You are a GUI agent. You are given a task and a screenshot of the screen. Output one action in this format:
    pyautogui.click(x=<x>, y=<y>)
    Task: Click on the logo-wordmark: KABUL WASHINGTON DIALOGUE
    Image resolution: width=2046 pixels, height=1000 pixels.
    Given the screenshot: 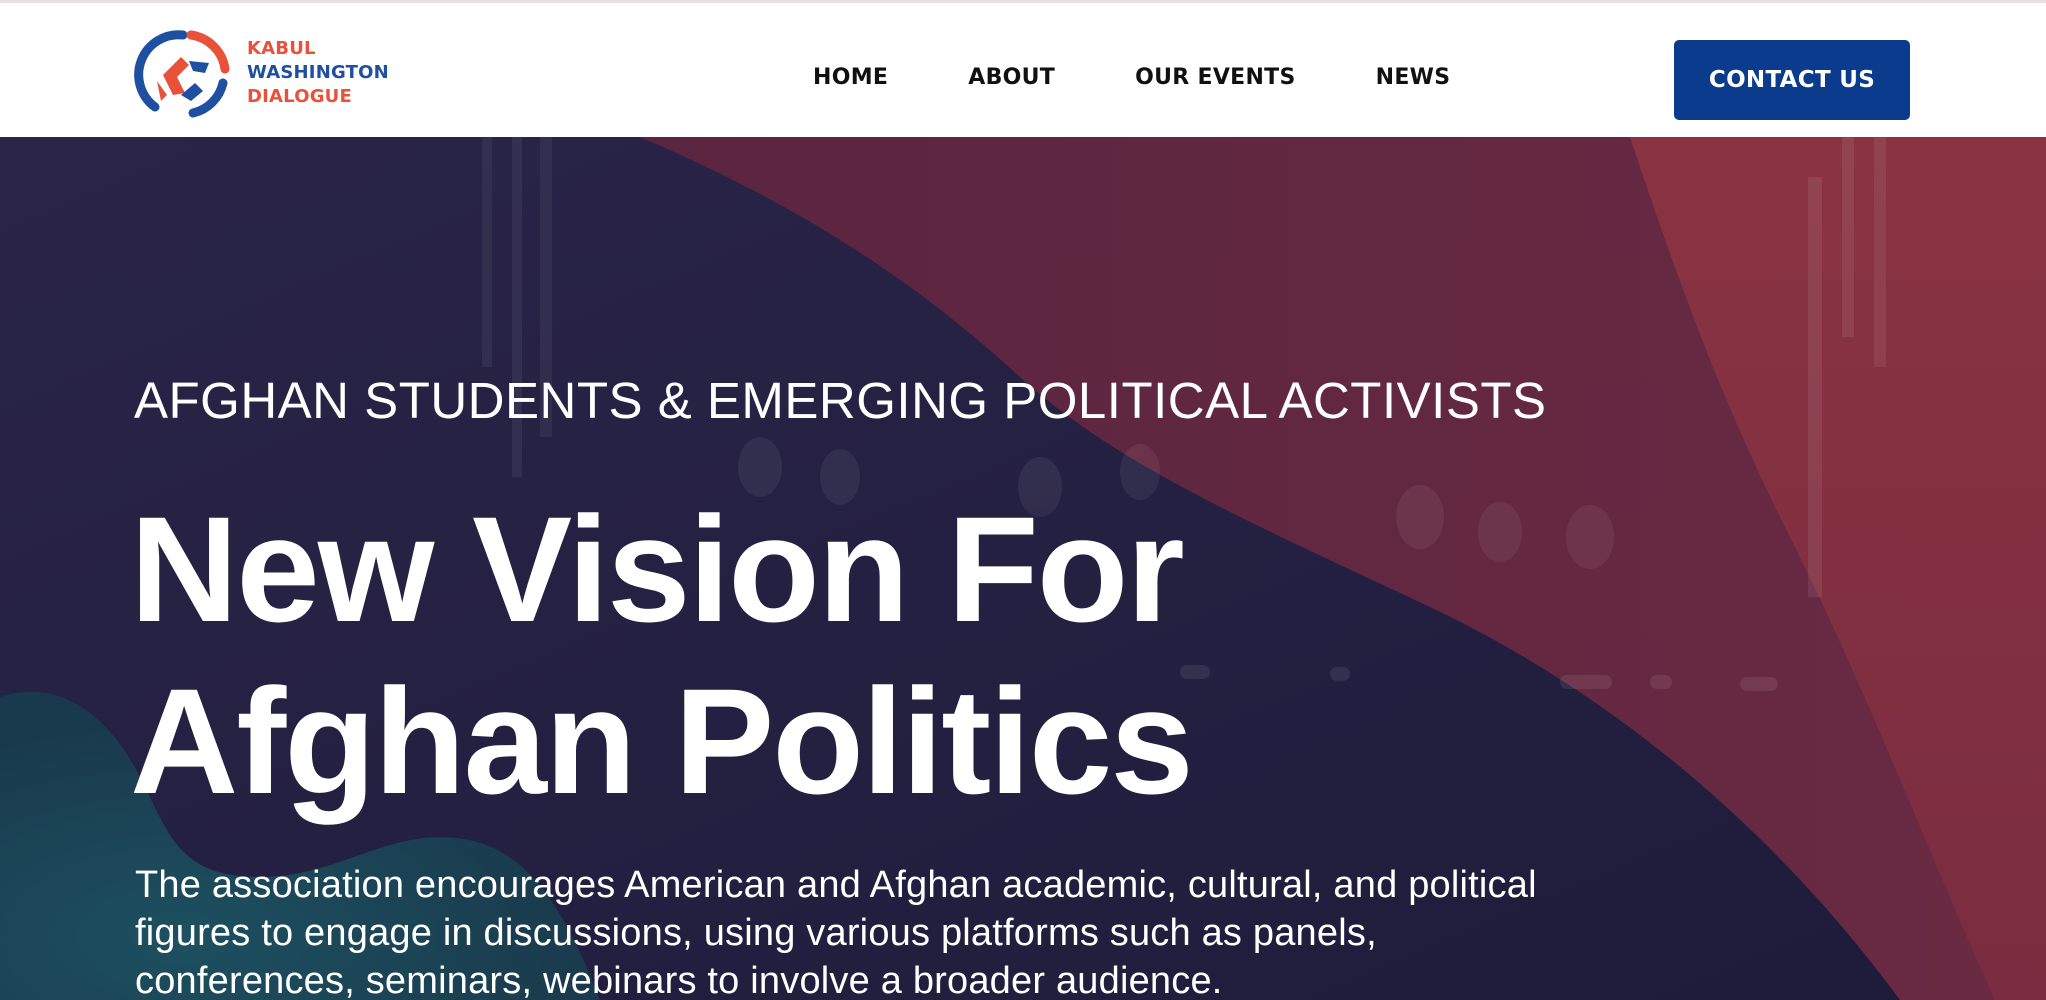 What is the action you would take?
    pyautogui.click(x=318, y=73)
    